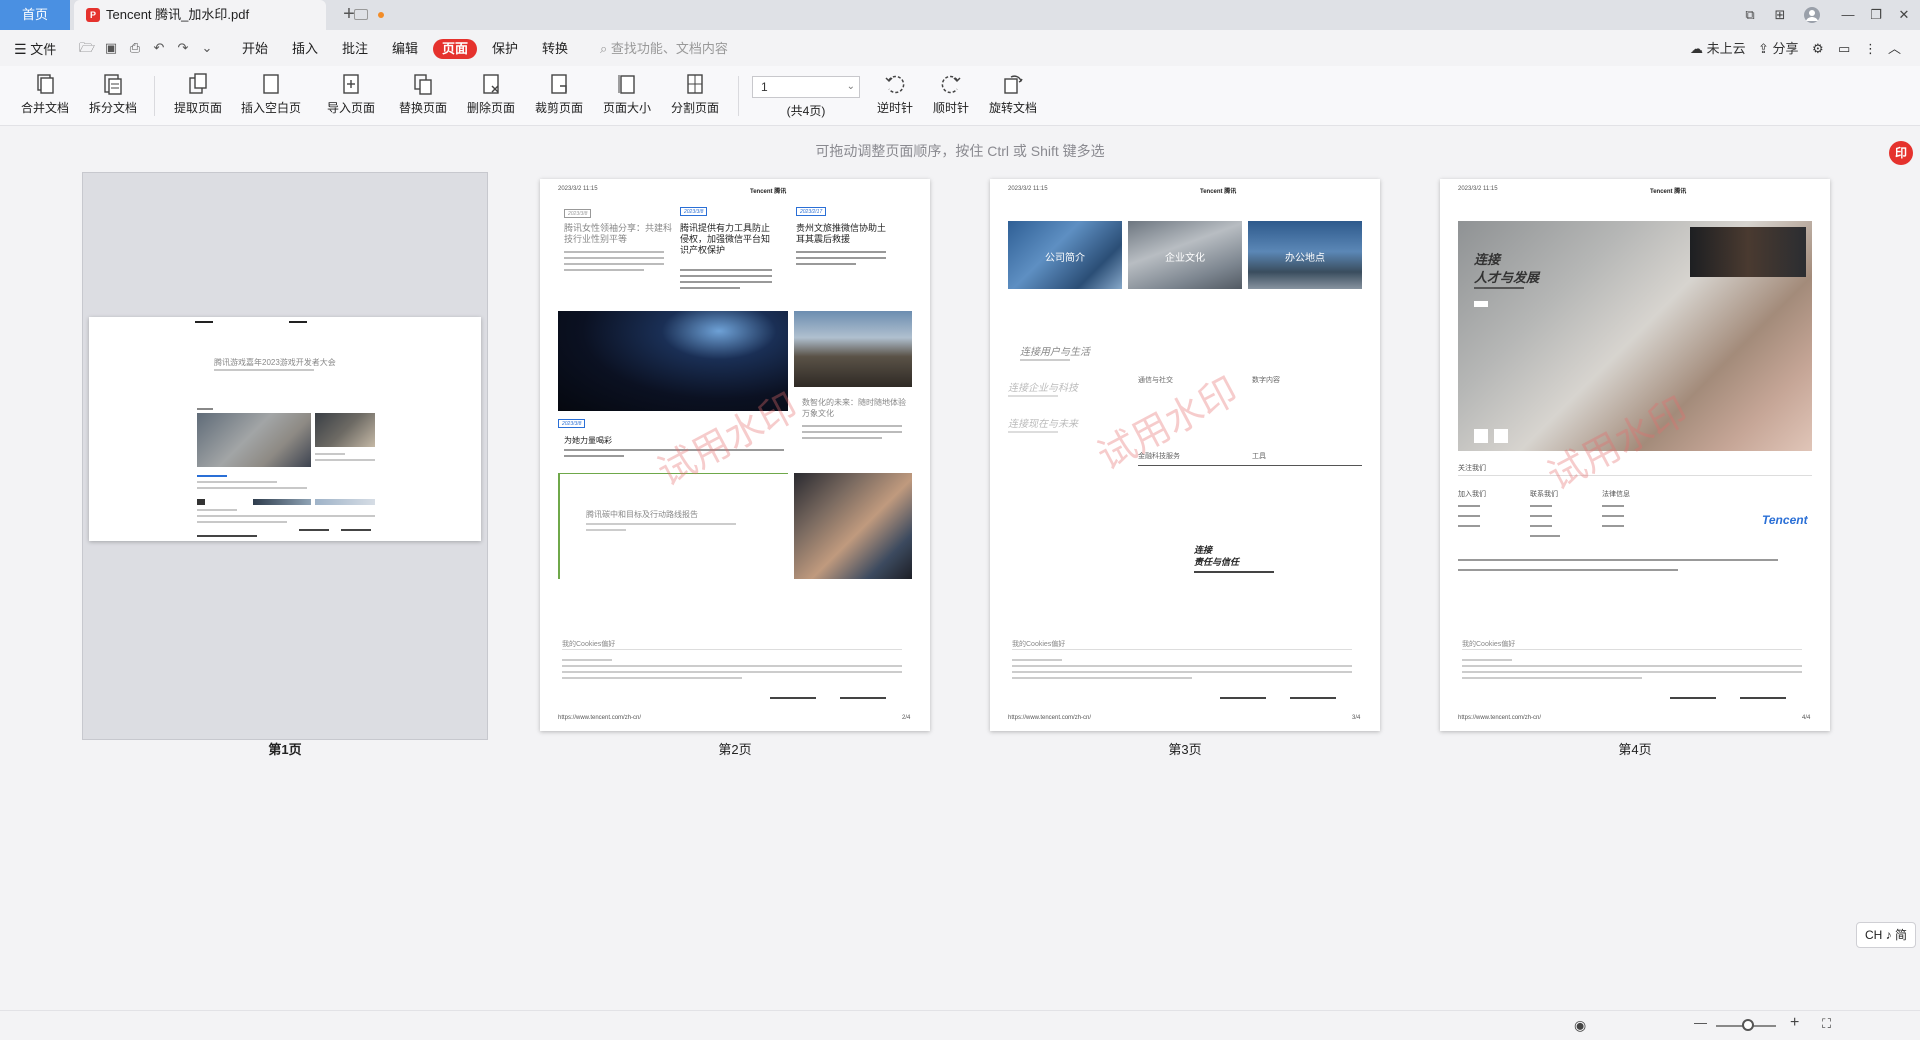 The image size is (1920, 1040). What do you see at coordinates (695, 84) in the screenshot?
I see `divide-icon` at bounding box center [695, 84].